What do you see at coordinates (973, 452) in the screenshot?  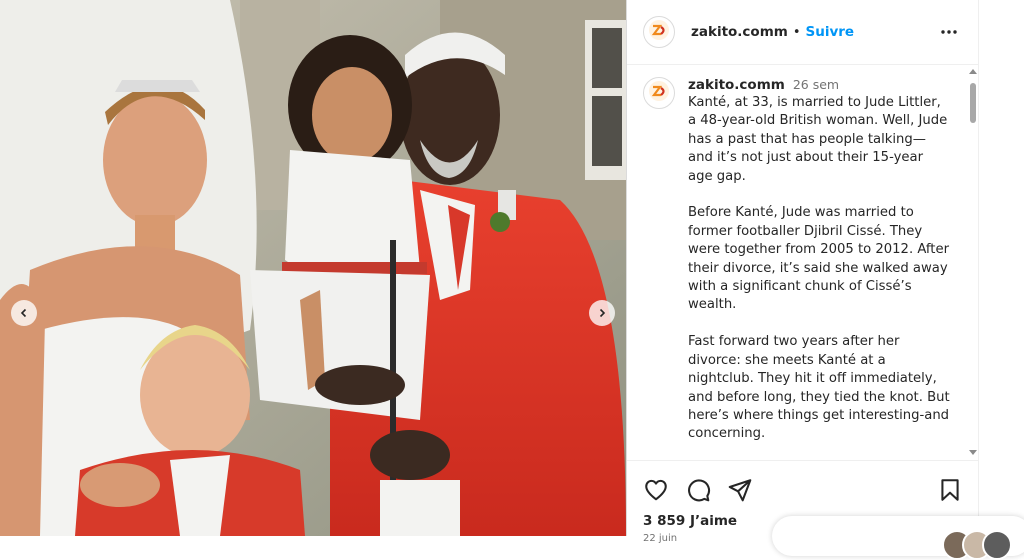 I see `scroll-down-arrow-icon` at bounding box center [973, 452].